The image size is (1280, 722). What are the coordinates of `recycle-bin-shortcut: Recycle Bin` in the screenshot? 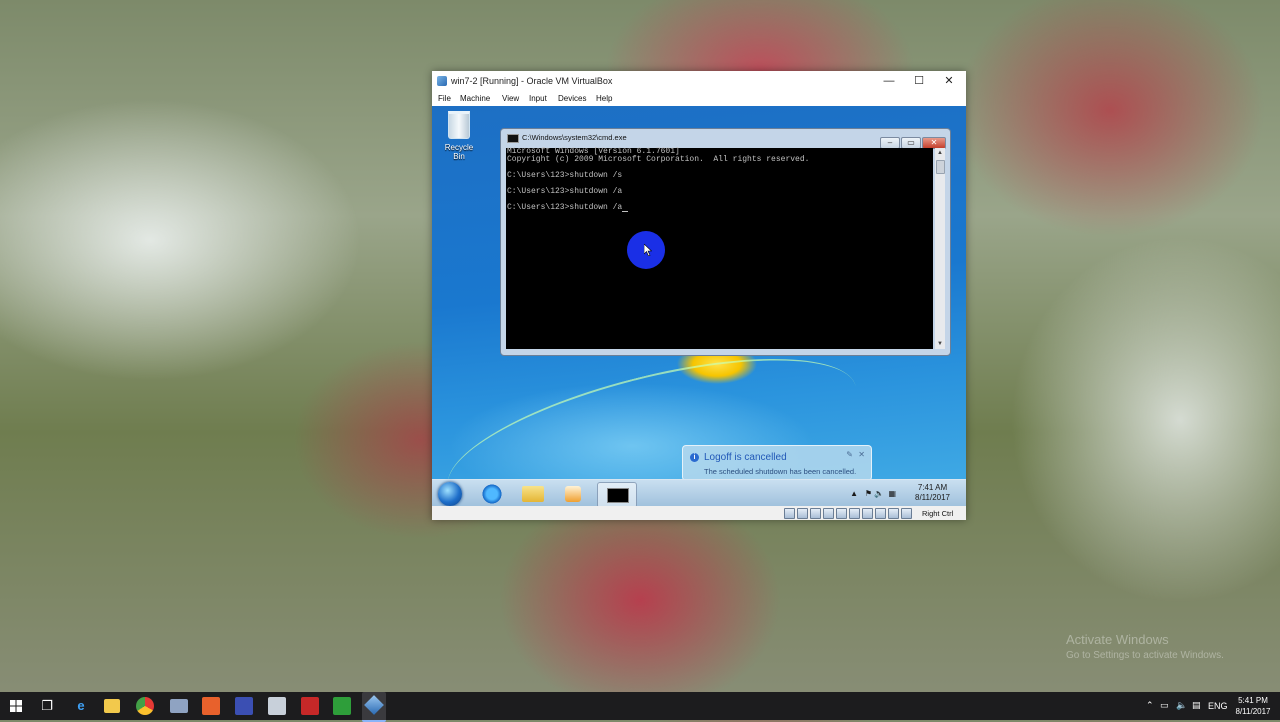 It's located at (459, 136).